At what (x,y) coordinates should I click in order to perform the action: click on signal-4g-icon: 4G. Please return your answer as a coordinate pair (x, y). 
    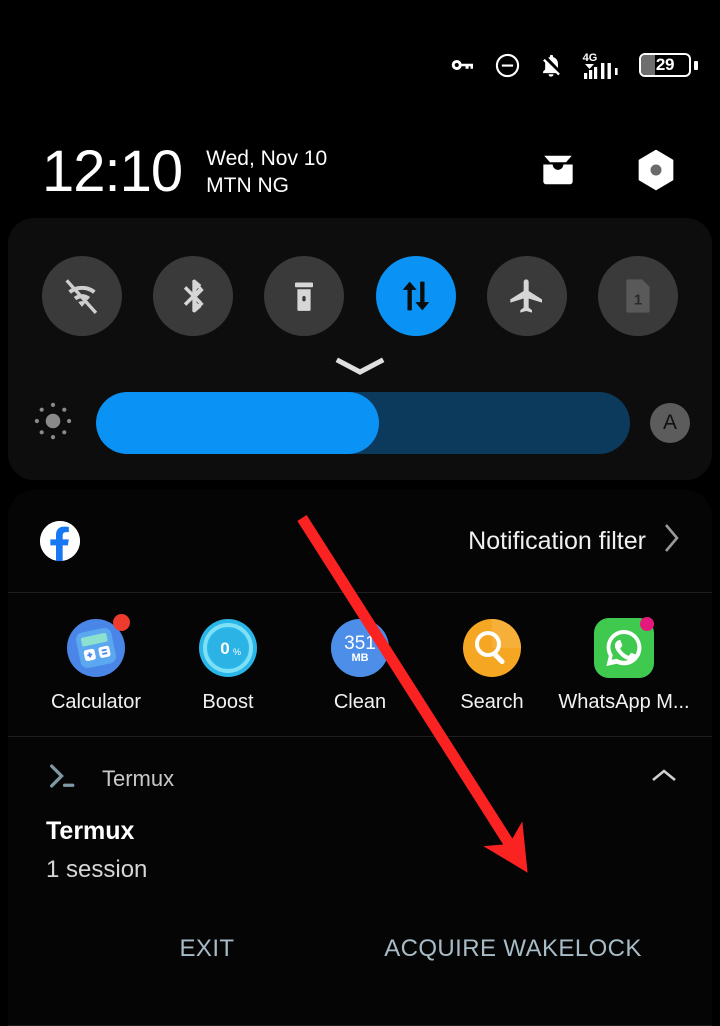
    Looking at the image, I should click on (602, 65).